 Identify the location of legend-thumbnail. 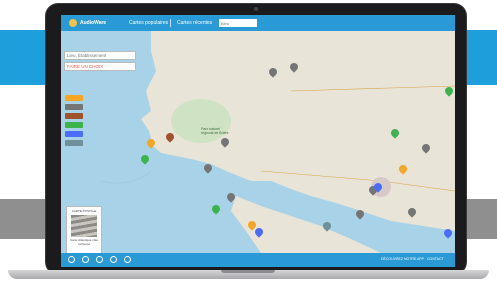
(84, 226).